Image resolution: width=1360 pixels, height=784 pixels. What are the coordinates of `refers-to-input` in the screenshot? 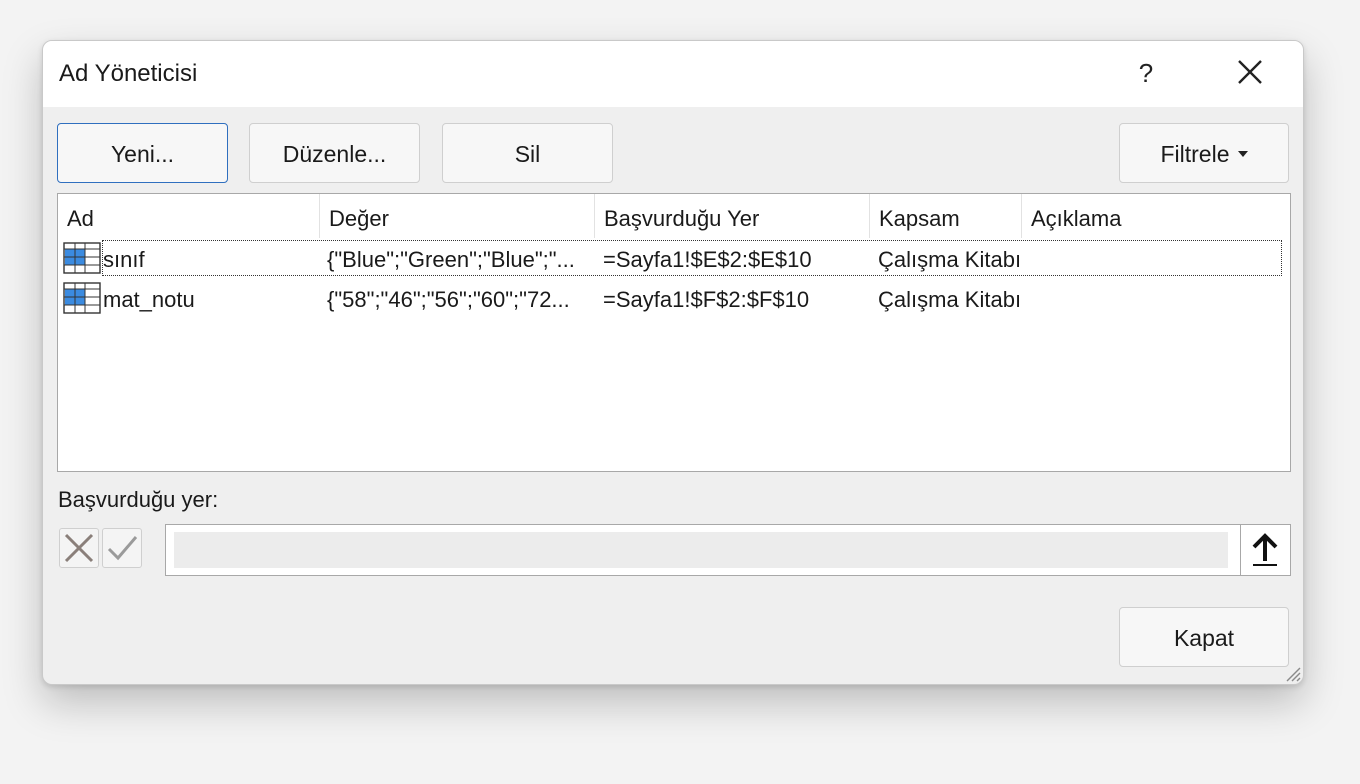 It's located at (701, 550).